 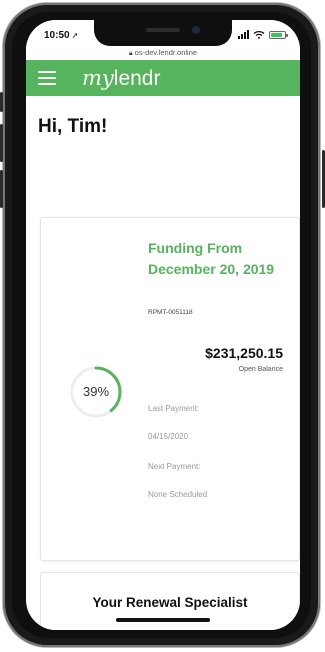 I want to click on open-balance-label: Open Balance, so click(x=260, y=369).